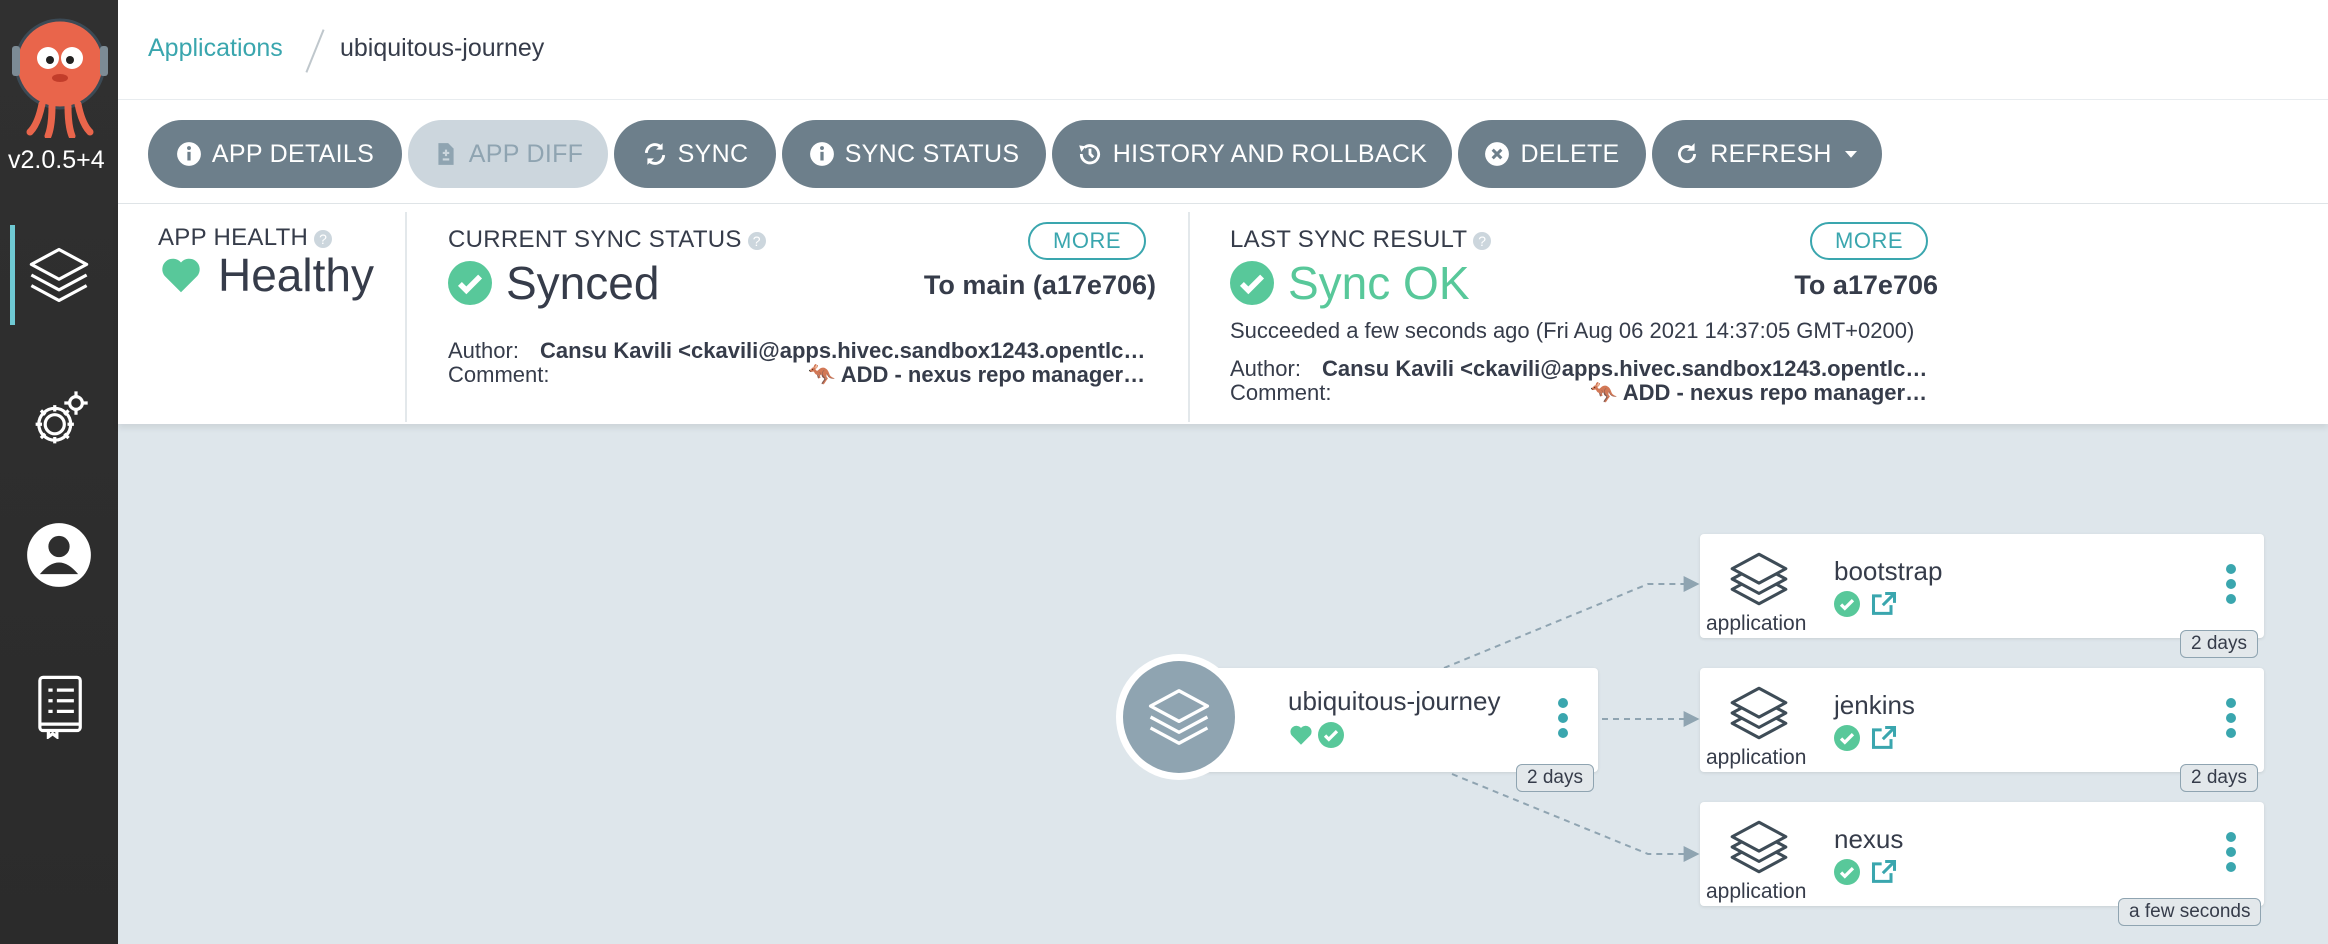  What do you see at coordinates (2190, 912) in the screenshot?
I see `child-age-badge: a few seconds` at bounding box center [2190, 912].